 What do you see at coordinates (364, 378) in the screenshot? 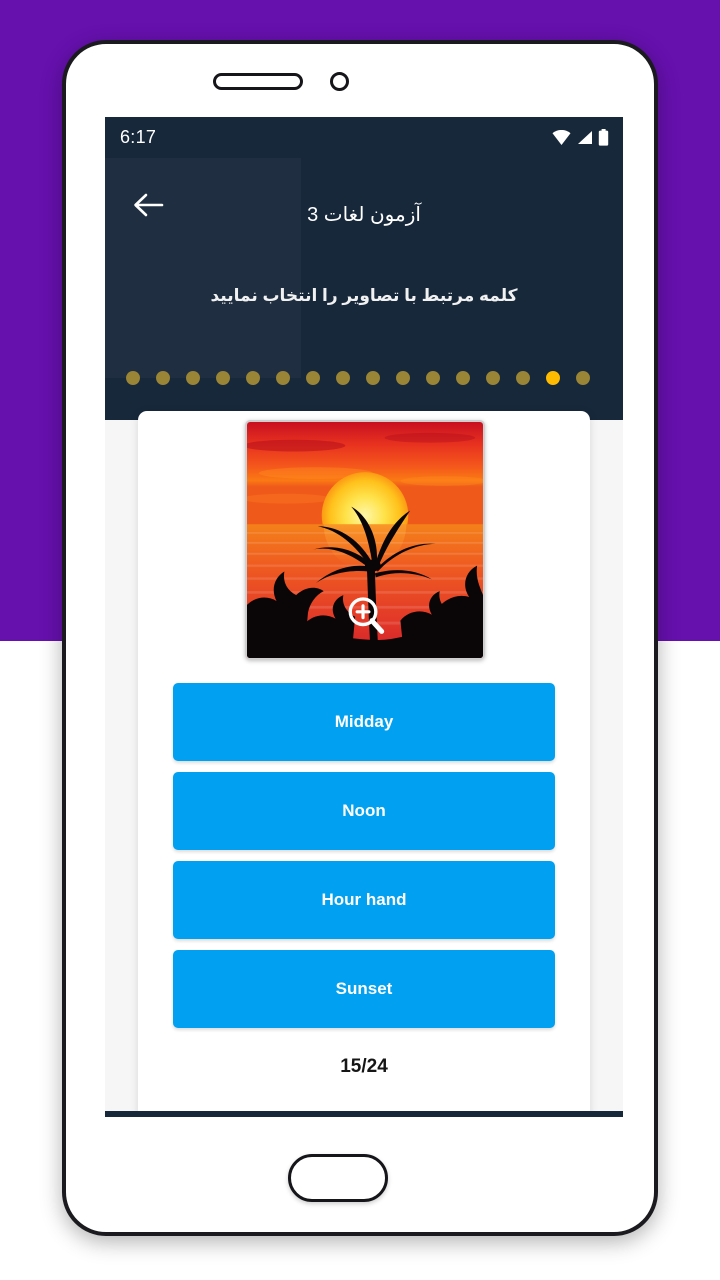
I see `progress-dots` at bounding box center [364, 378].